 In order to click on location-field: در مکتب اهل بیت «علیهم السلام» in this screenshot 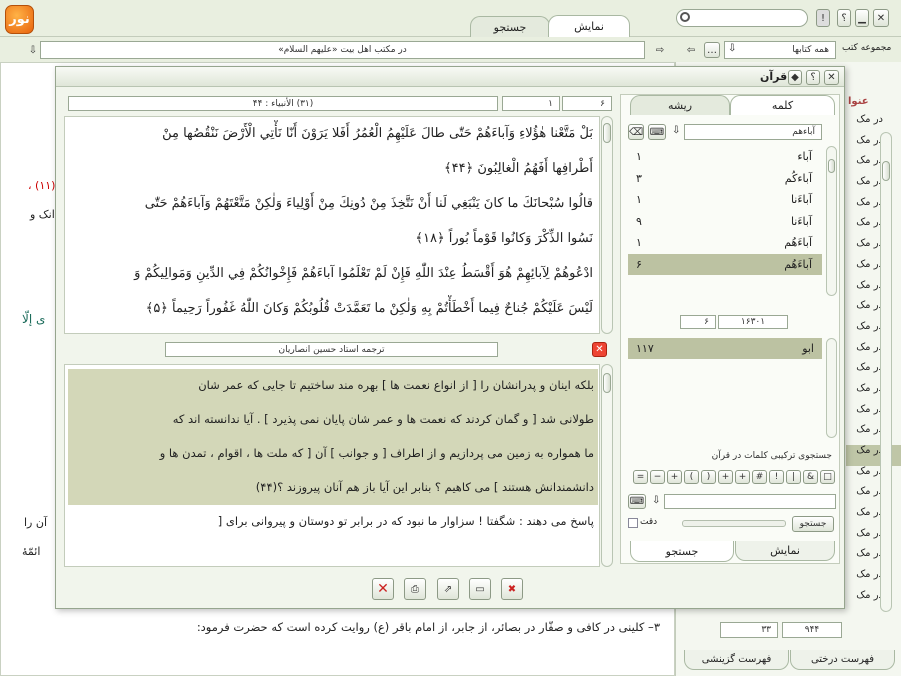, I will do `click(342, 50)`.